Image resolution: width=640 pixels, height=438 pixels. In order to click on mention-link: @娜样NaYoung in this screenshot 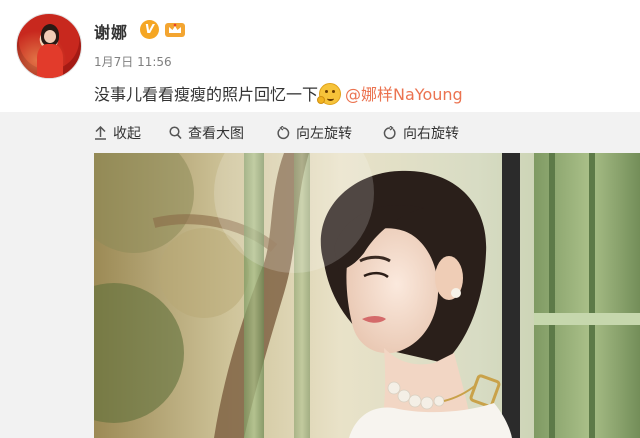, I will do `click(404, 94)`.